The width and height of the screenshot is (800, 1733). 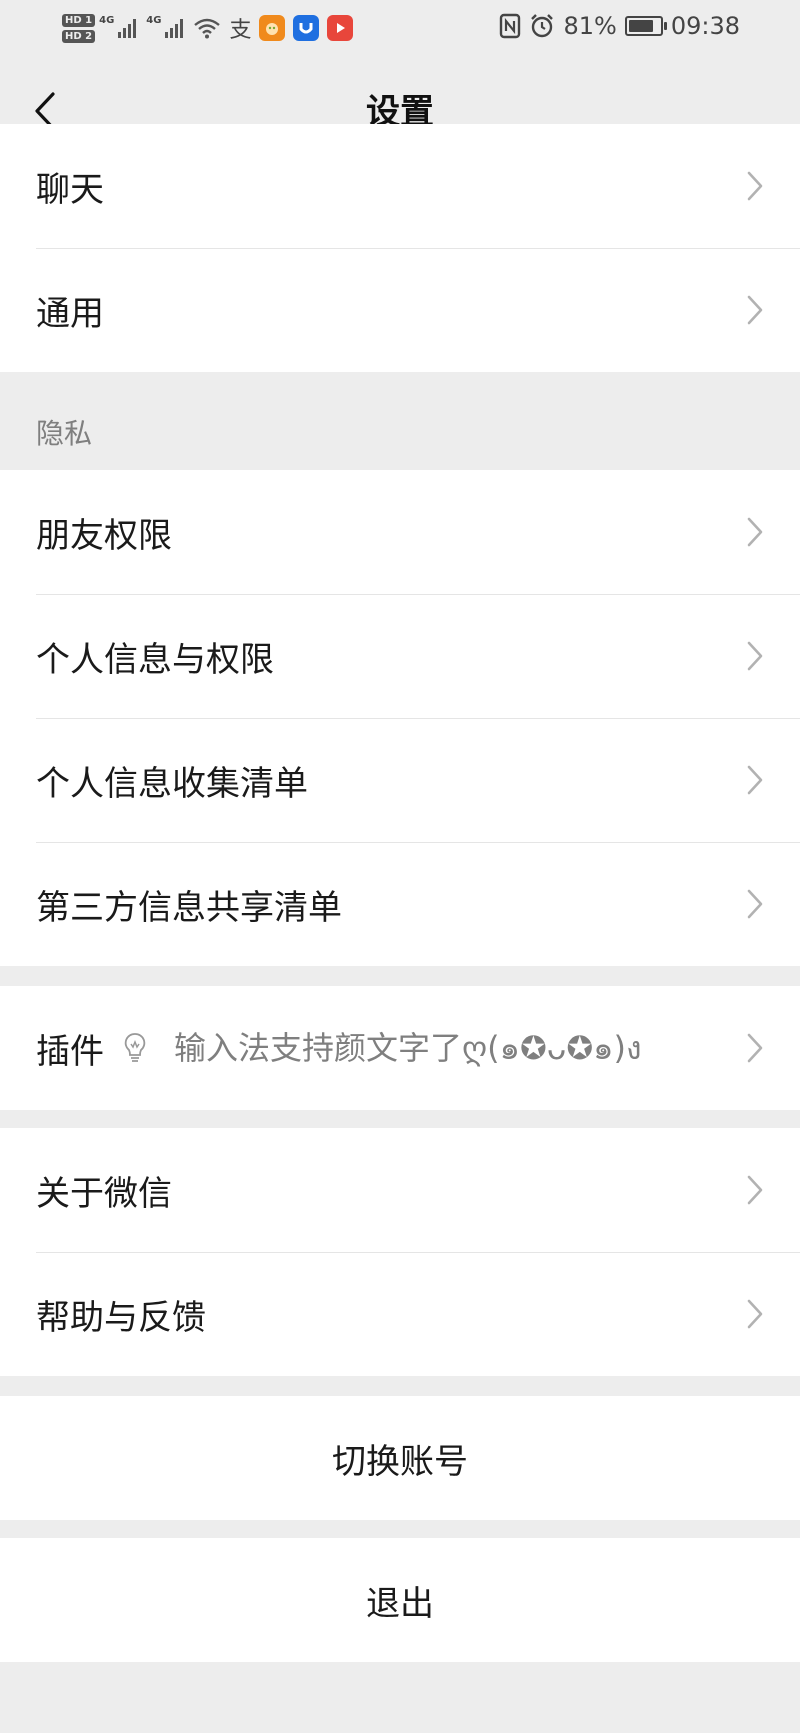 What do you see at coordinates (172, 783) in the screenshot?
I see `settings-item-label: 个人信息收集清单` at bounding box center [172, 783].